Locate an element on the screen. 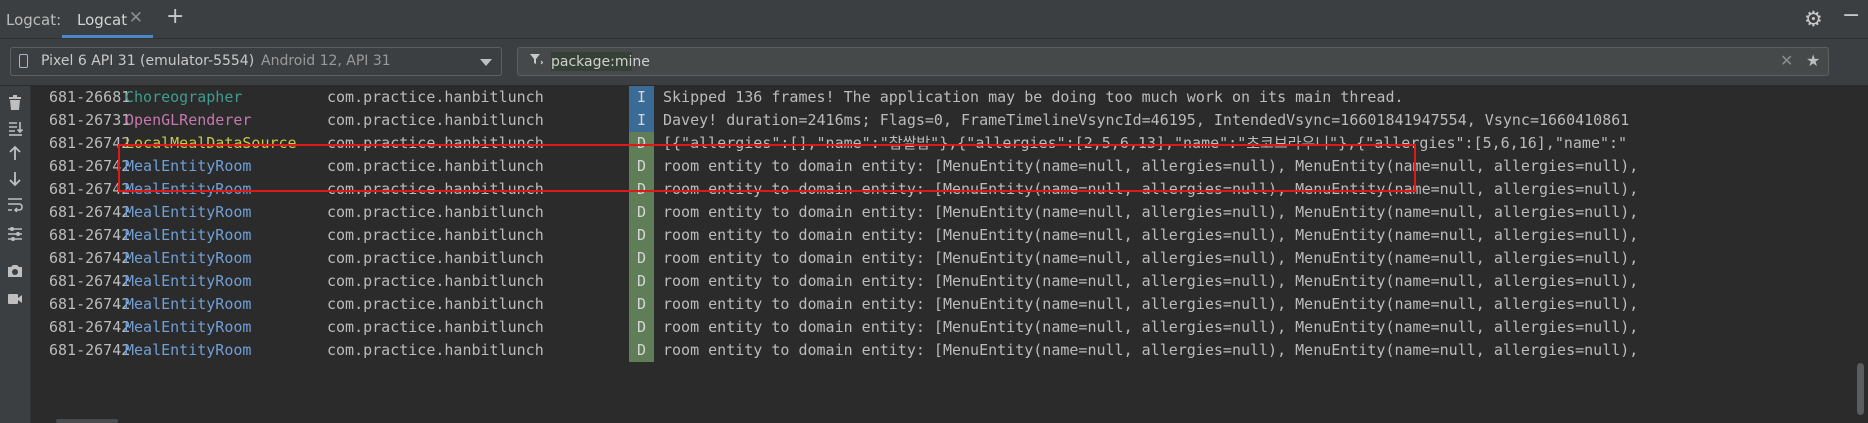 Image resolution: width=1868 pixels, height=423 pixels. tab-logcat: Logcat ✕ is located at coordinates (107, 19).